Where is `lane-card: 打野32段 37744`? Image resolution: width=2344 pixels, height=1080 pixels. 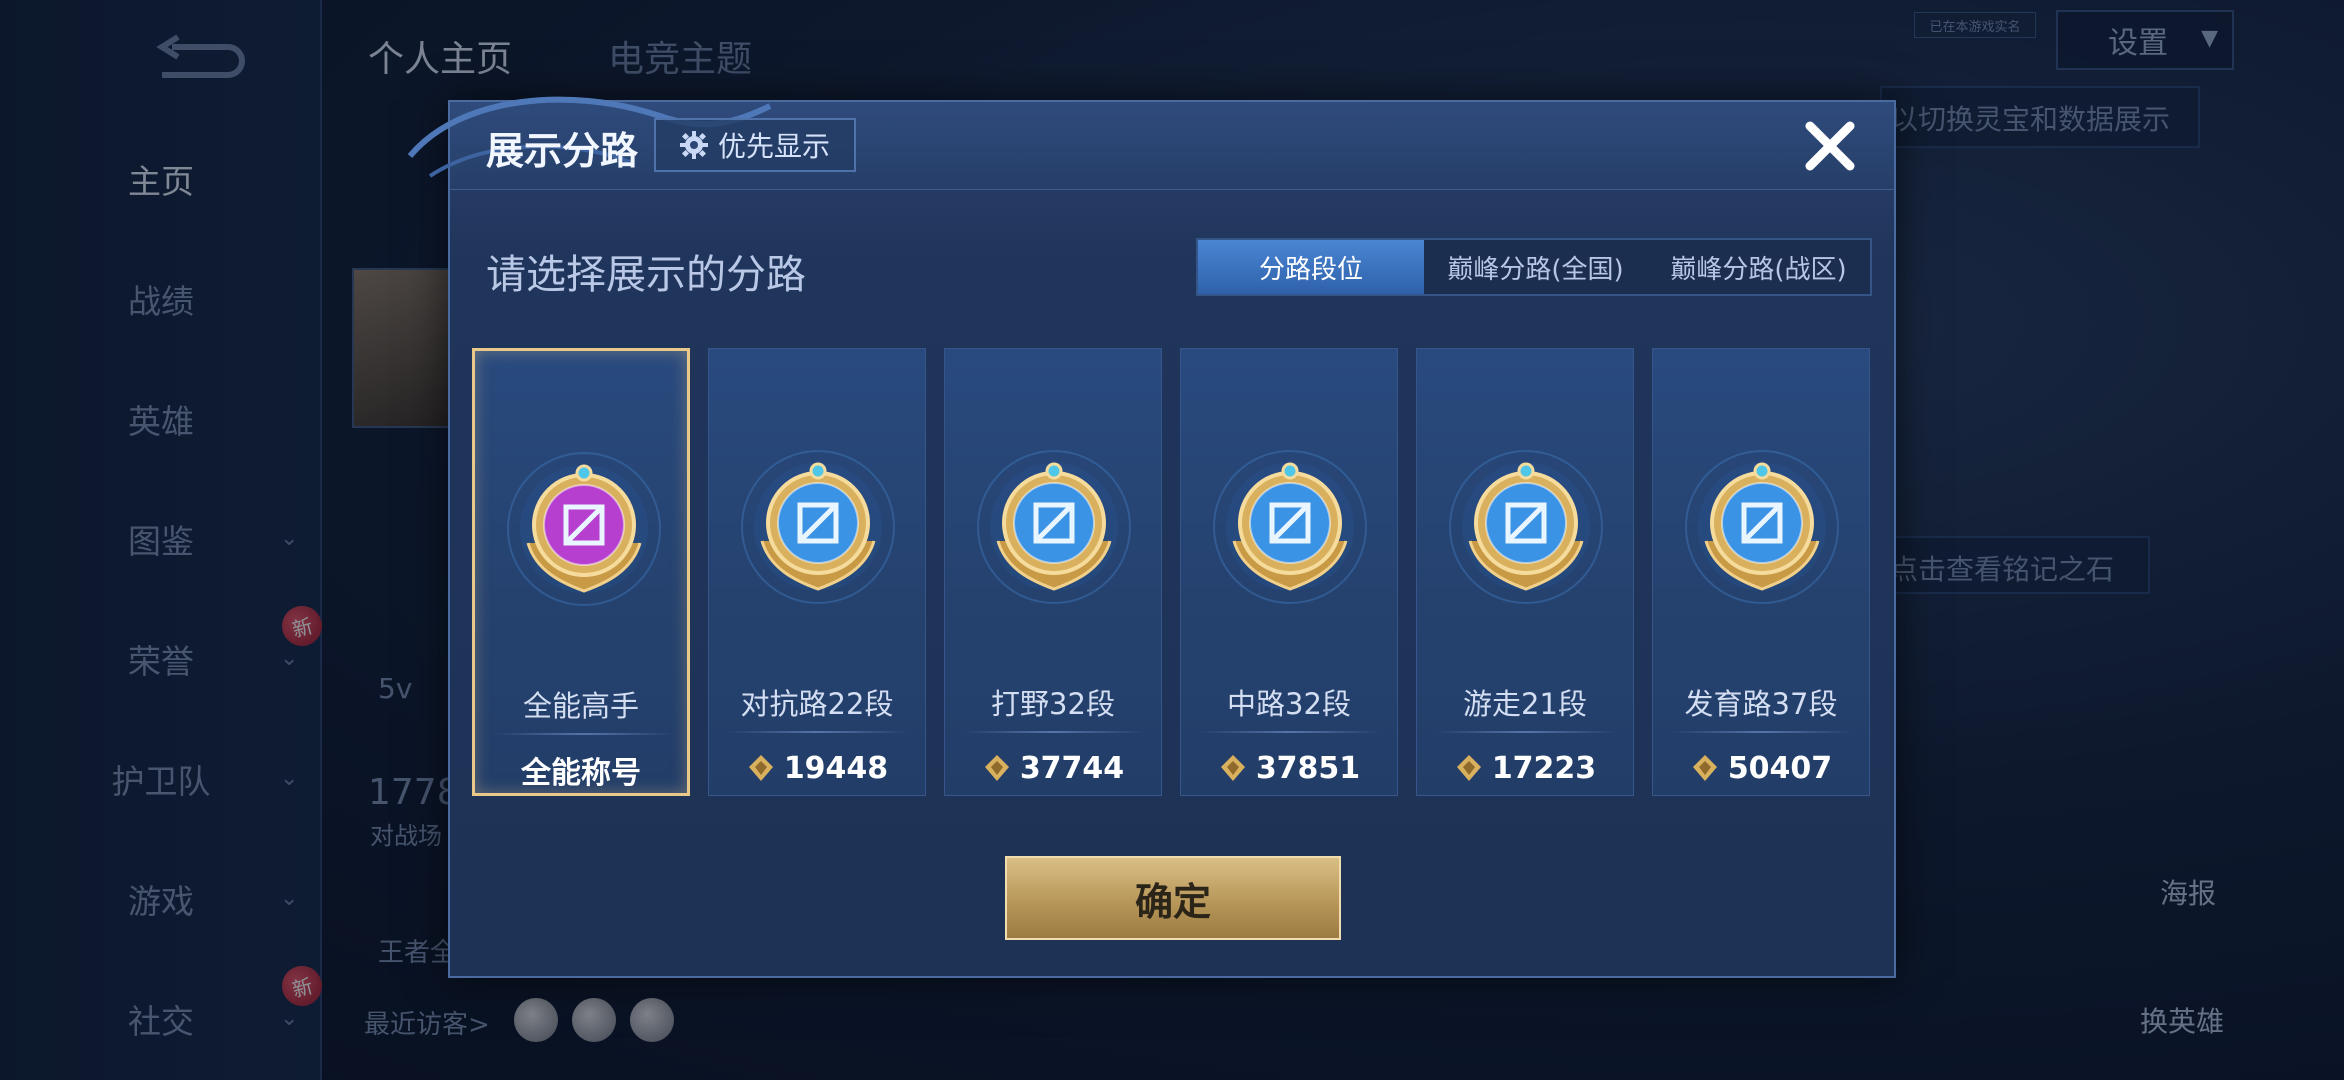 lane-card: 打野32段 37744 is located at coordinates (1053, 572).